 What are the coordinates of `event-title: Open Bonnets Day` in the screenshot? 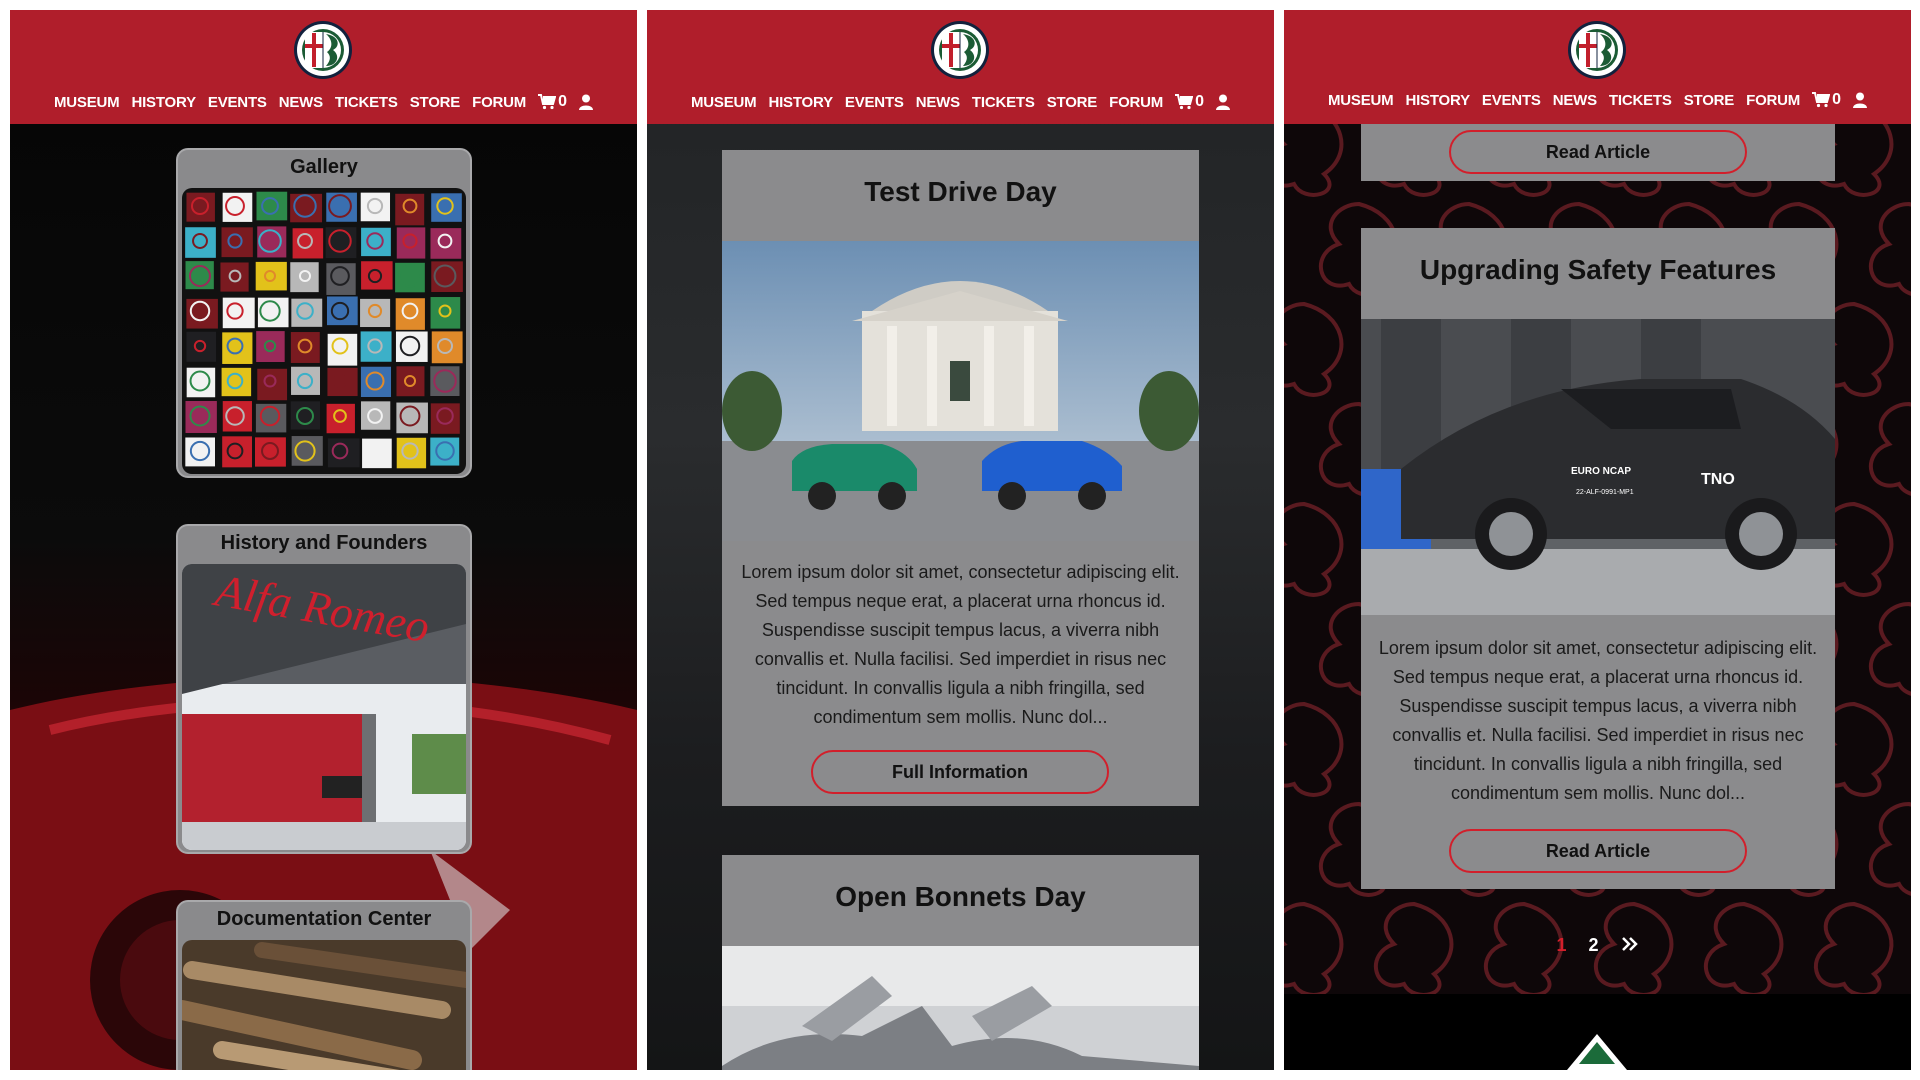 It's located at (960, 896).